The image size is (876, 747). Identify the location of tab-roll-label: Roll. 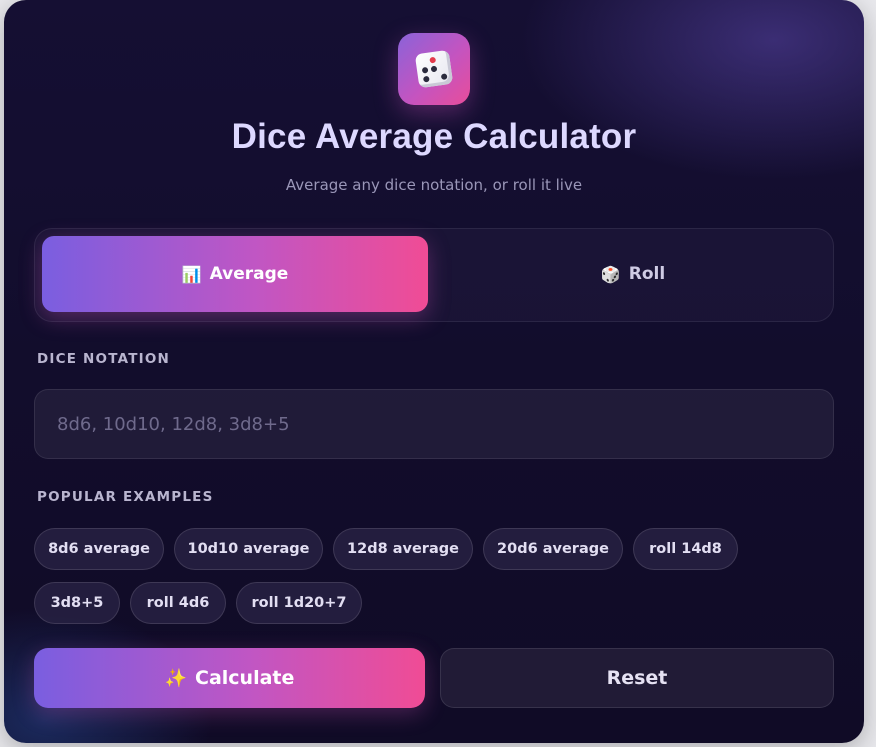
(647, 274).